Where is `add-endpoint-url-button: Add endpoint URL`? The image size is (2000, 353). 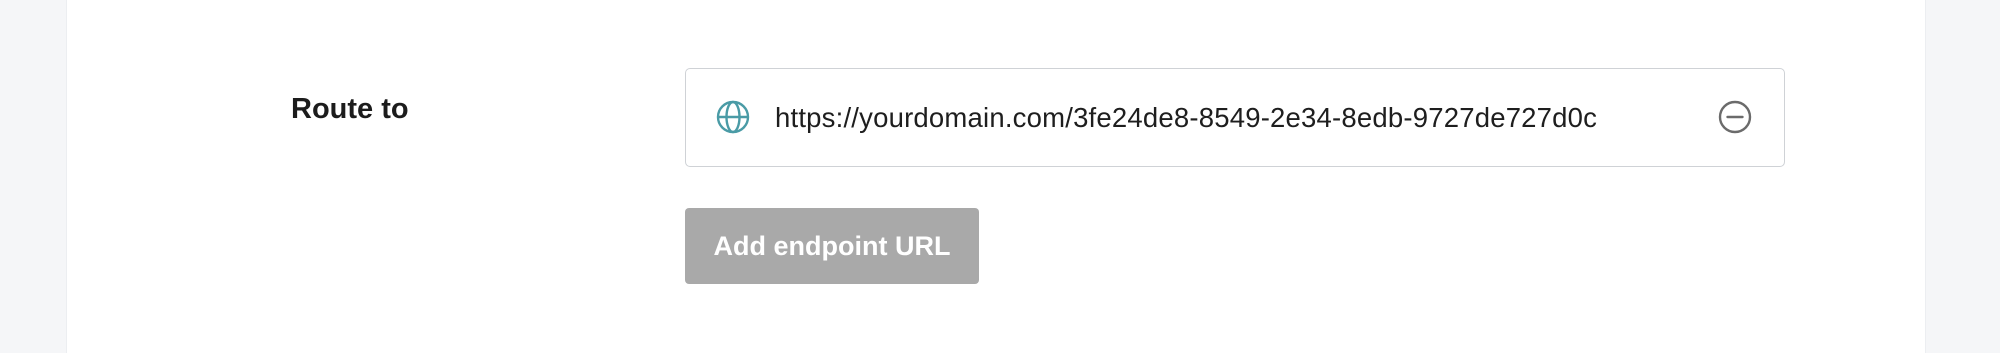 add-endpoint-url-button: Add endpoint URL is located at coordinates (832, 246).